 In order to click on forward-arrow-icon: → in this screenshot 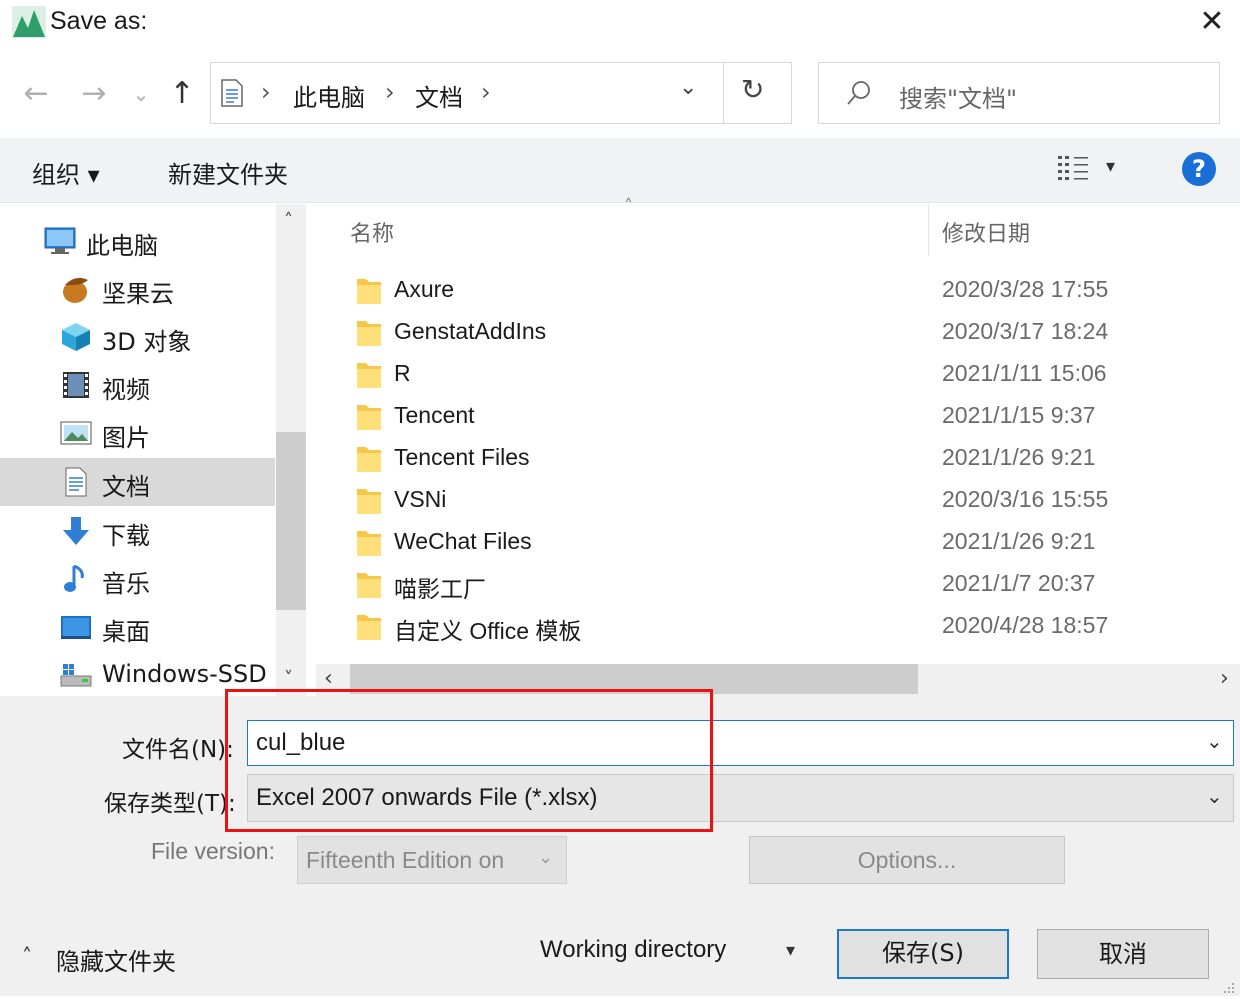, I will do `click(94, 94)`.